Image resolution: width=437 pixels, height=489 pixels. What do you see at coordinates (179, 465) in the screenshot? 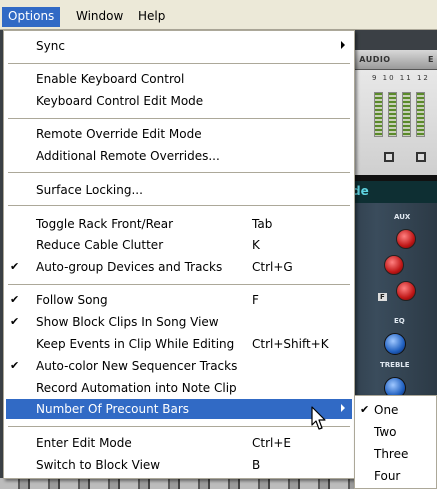
I see `menu-item-switch-to-block-view: Switch to Block View B` at bounding box center [179, 465].